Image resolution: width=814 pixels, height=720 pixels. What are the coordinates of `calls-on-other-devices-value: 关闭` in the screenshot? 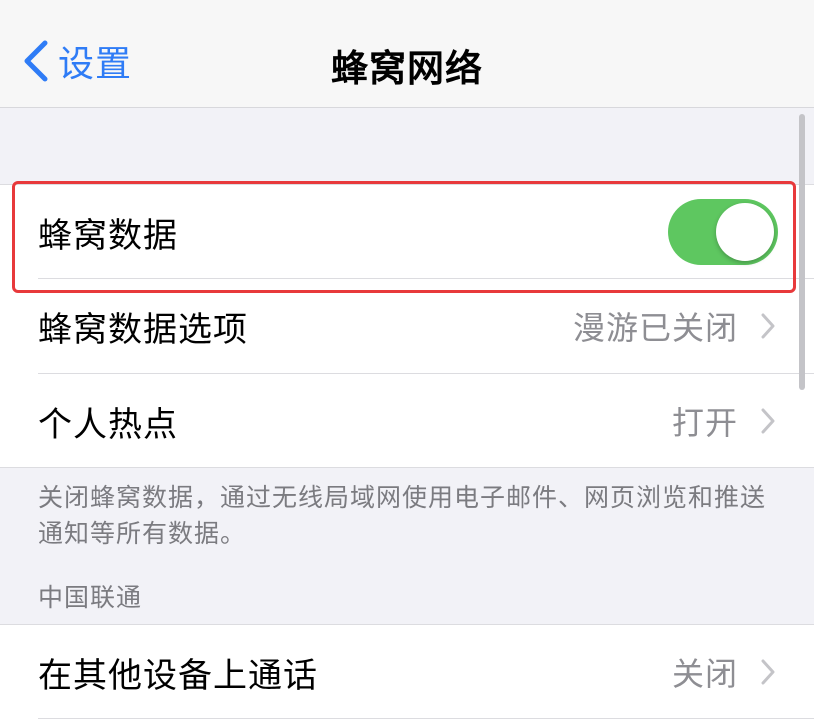 It's located at (704, 674).